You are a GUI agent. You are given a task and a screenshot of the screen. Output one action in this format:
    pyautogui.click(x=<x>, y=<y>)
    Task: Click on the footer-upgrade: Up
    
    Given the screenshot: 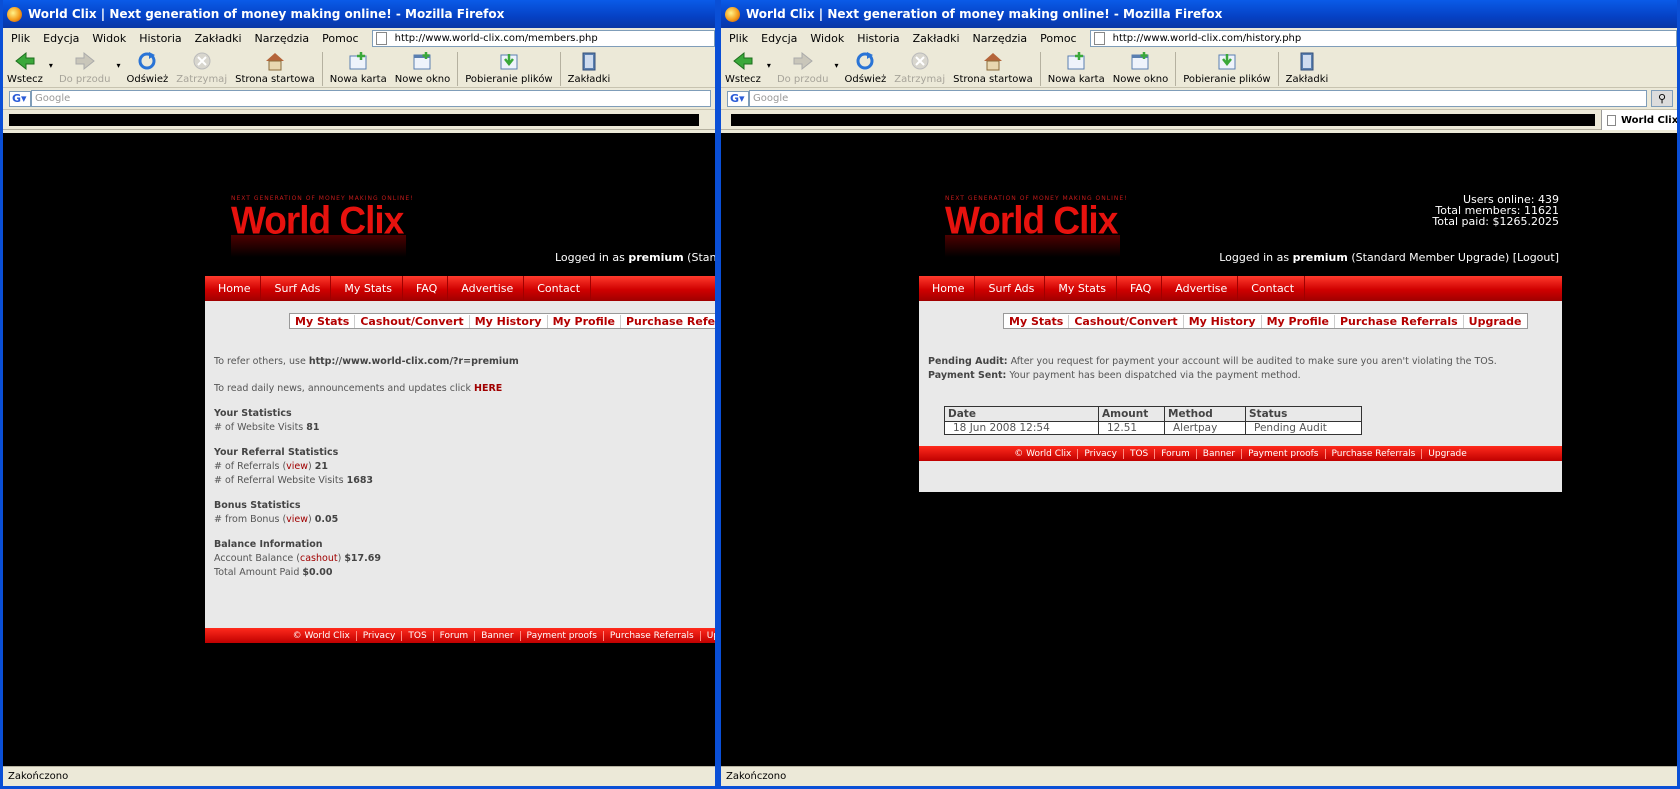 What is the action you would take?
    pyautogui.click(x=708, y=636)
    